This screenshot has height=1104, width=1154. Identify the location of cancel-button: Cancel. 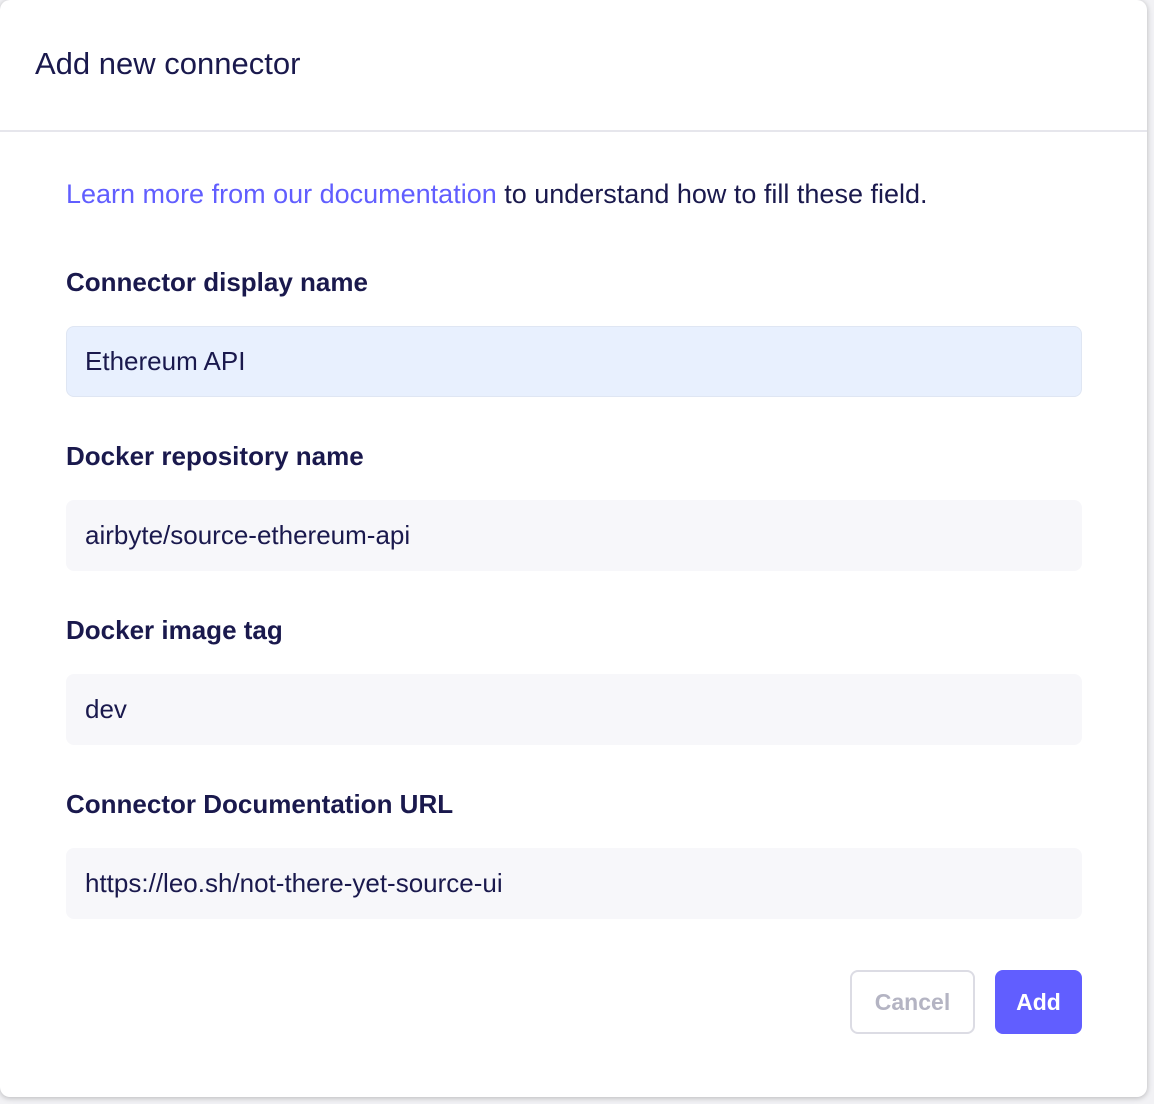
(912, 1002).